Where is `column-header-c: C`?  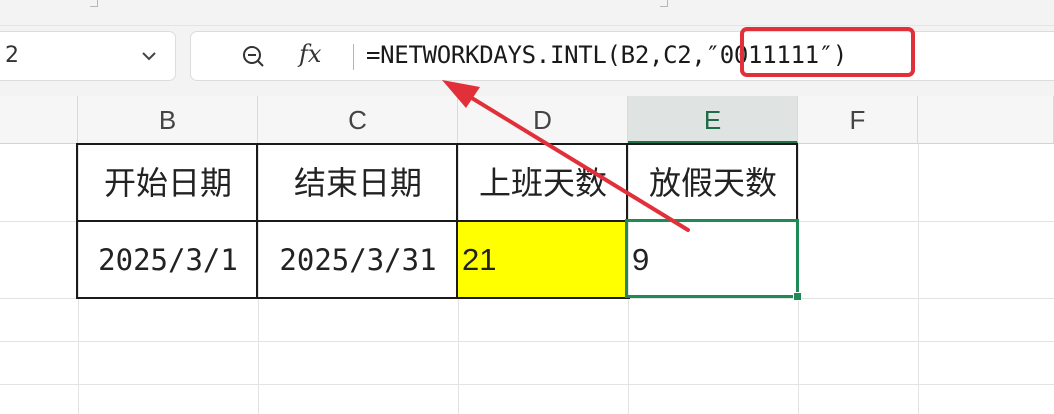 column-header-c: C is located at coordinates (358, 120).